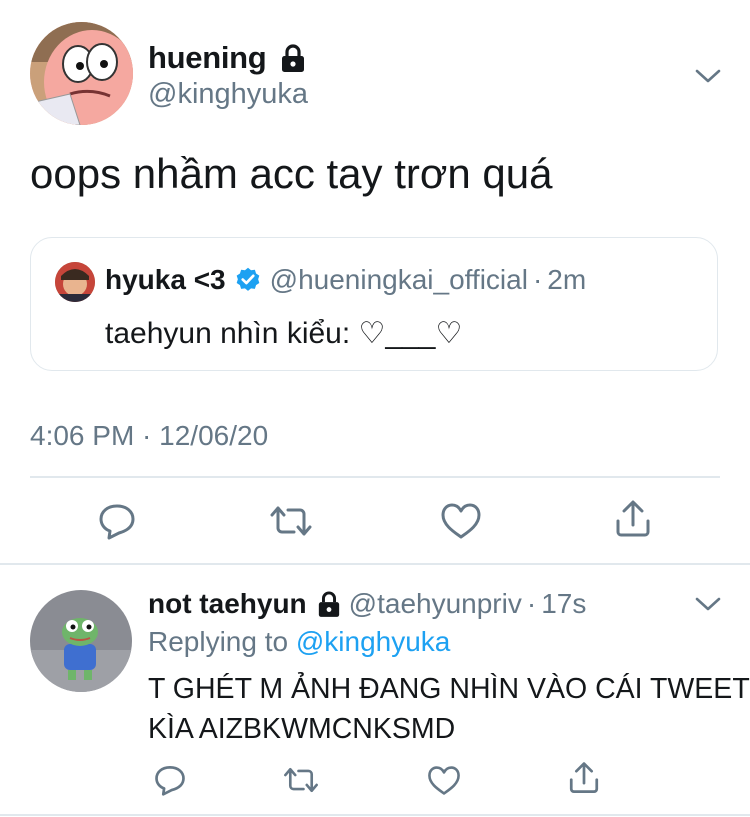 The width and height of the screenshot is (750, 817). I want to click on reply-button, so click(117, 521).